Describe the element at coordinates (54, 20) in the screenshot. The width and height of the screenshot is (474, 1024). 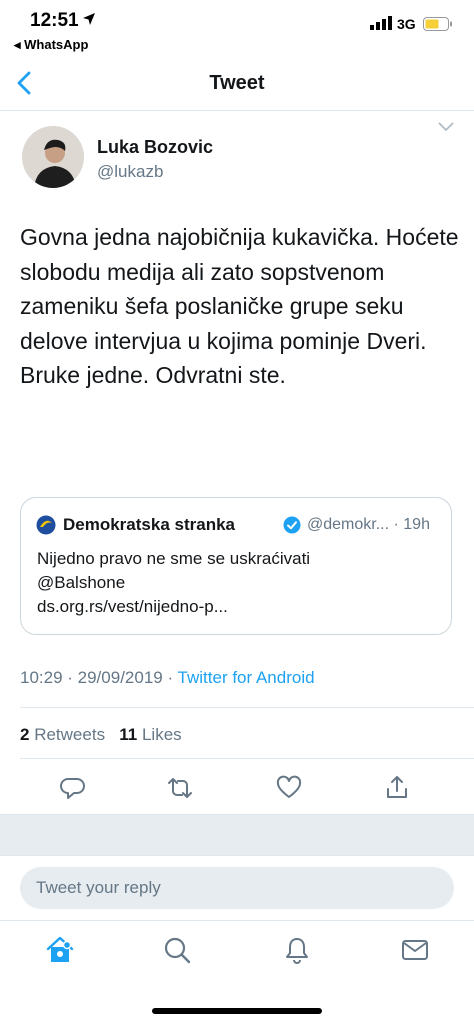
I see `status-time: 12:51` at that location.